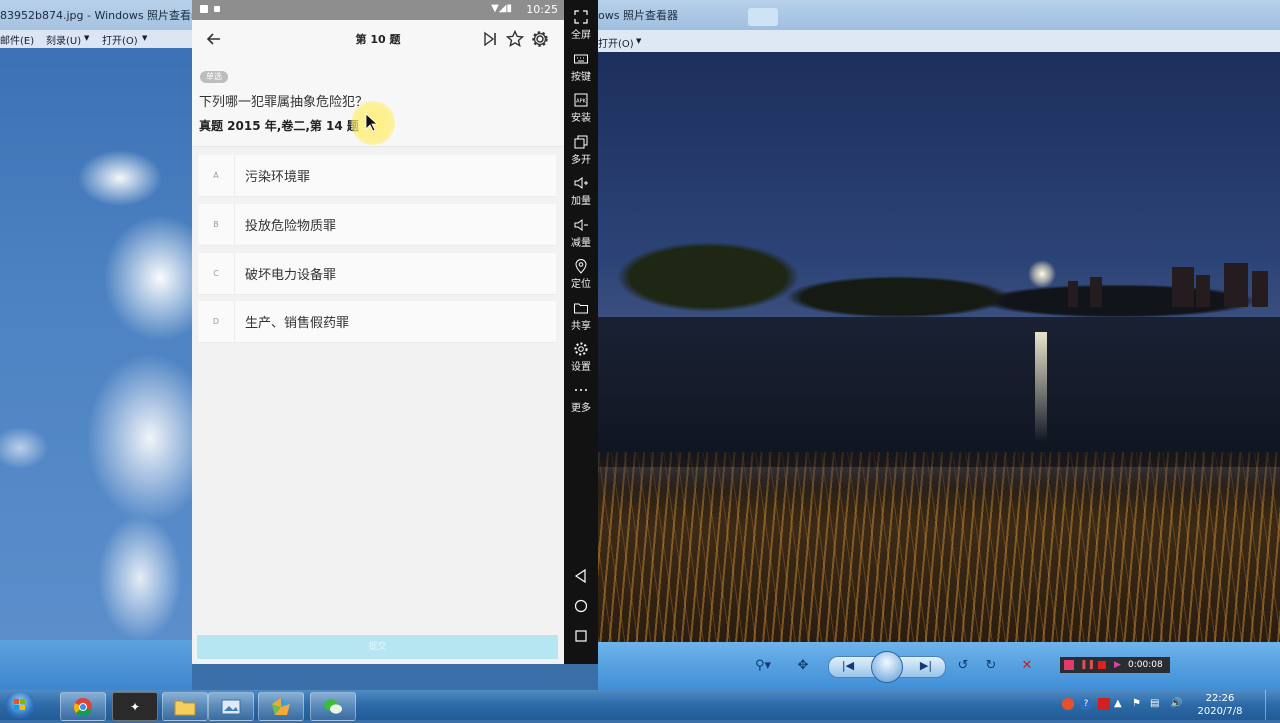  Describe the element at coordinates (96, 665) in the screenshot. I see `left-viewer-controls` at that location.